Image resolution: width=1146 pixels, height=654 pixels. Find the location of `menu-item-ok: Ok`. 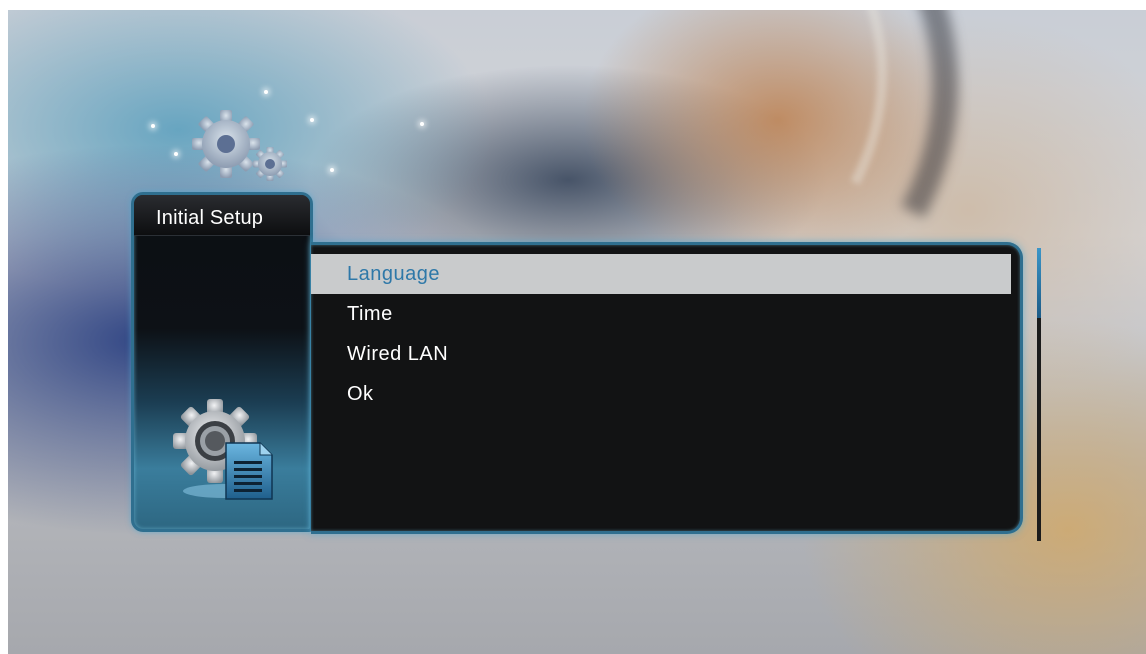

menu-item-ok: Ok is located at coordinates (661, 394).